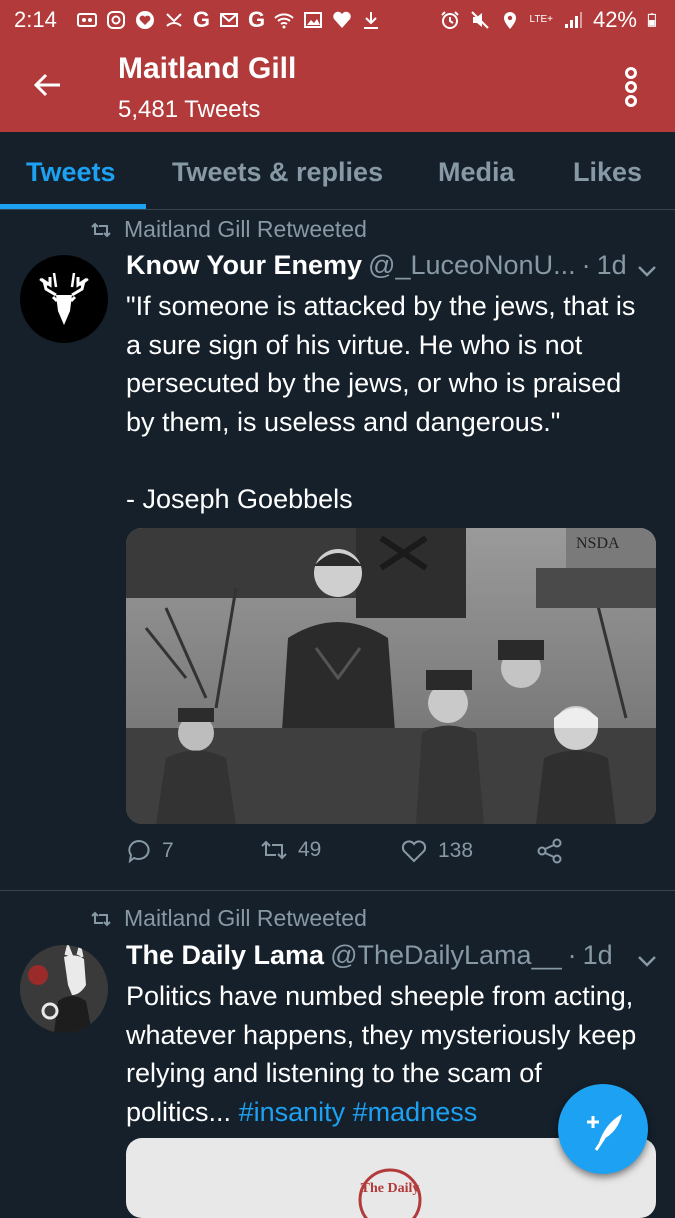 Image resolution: width=675 pixels, height=1218 pixels. What do you see at coordinates (277, 171) in the screenshot?
I see `tab-tweets-replies: Tweets & replies` at bounding box center [277, 171].